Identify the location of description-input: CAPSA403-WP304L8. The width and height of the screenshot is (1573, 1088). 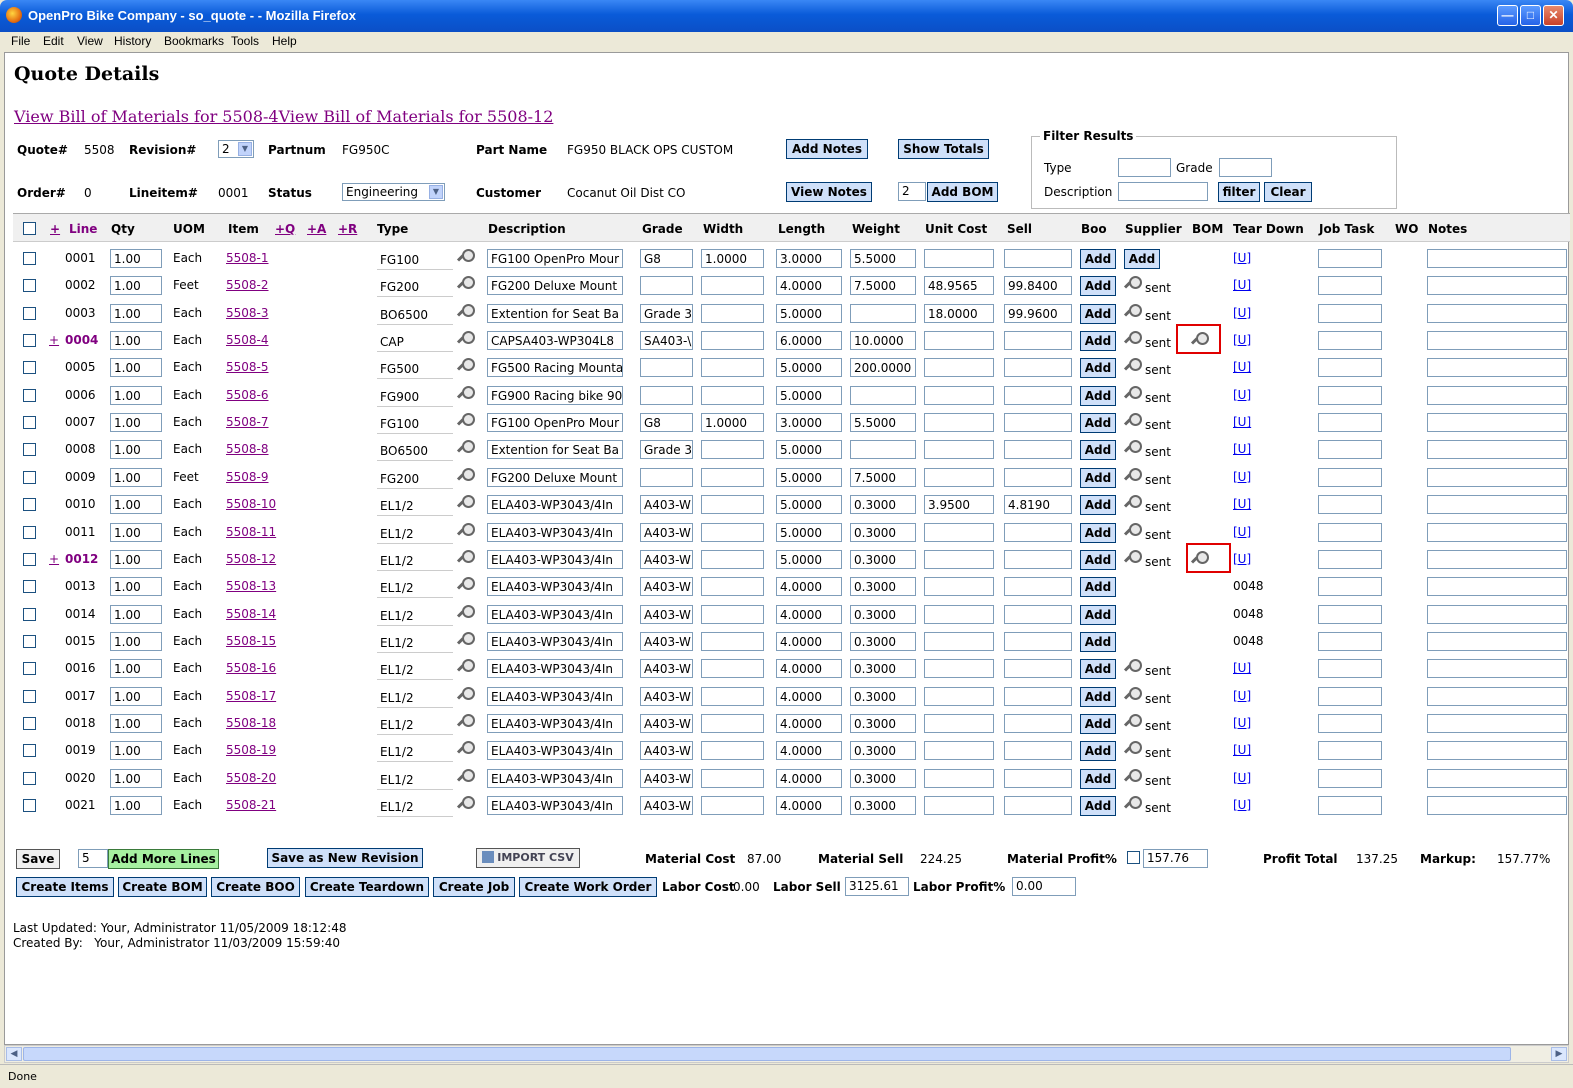
(555, 341).